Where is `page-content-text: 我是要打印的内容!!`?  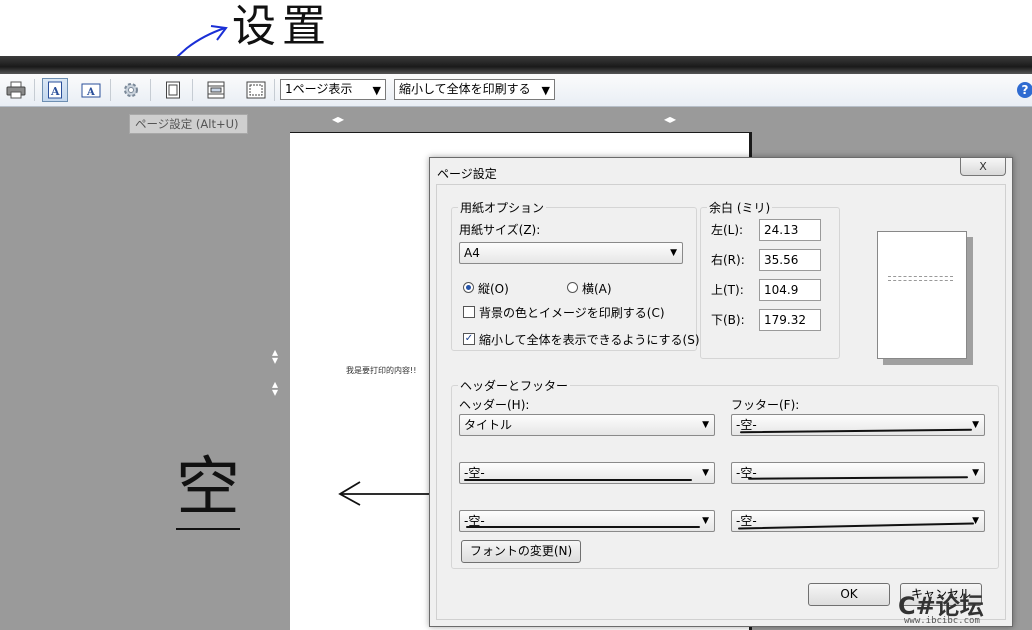
page-content-text: 我是要打印的内容!! is located at coordinates (381, 370).